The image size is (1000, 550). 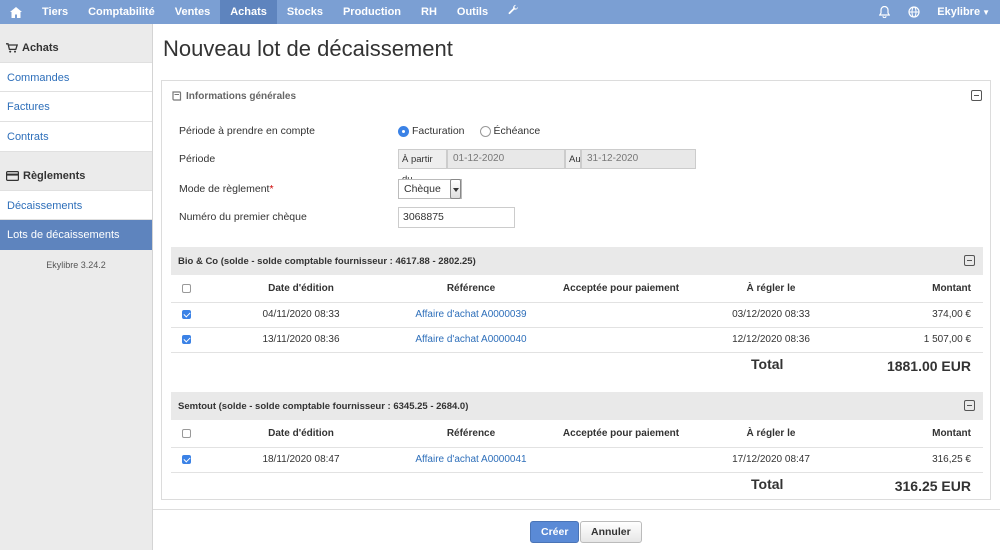 I want to click on sidebar-item-decaissements: Décaissements, so click(x=76, y=205).